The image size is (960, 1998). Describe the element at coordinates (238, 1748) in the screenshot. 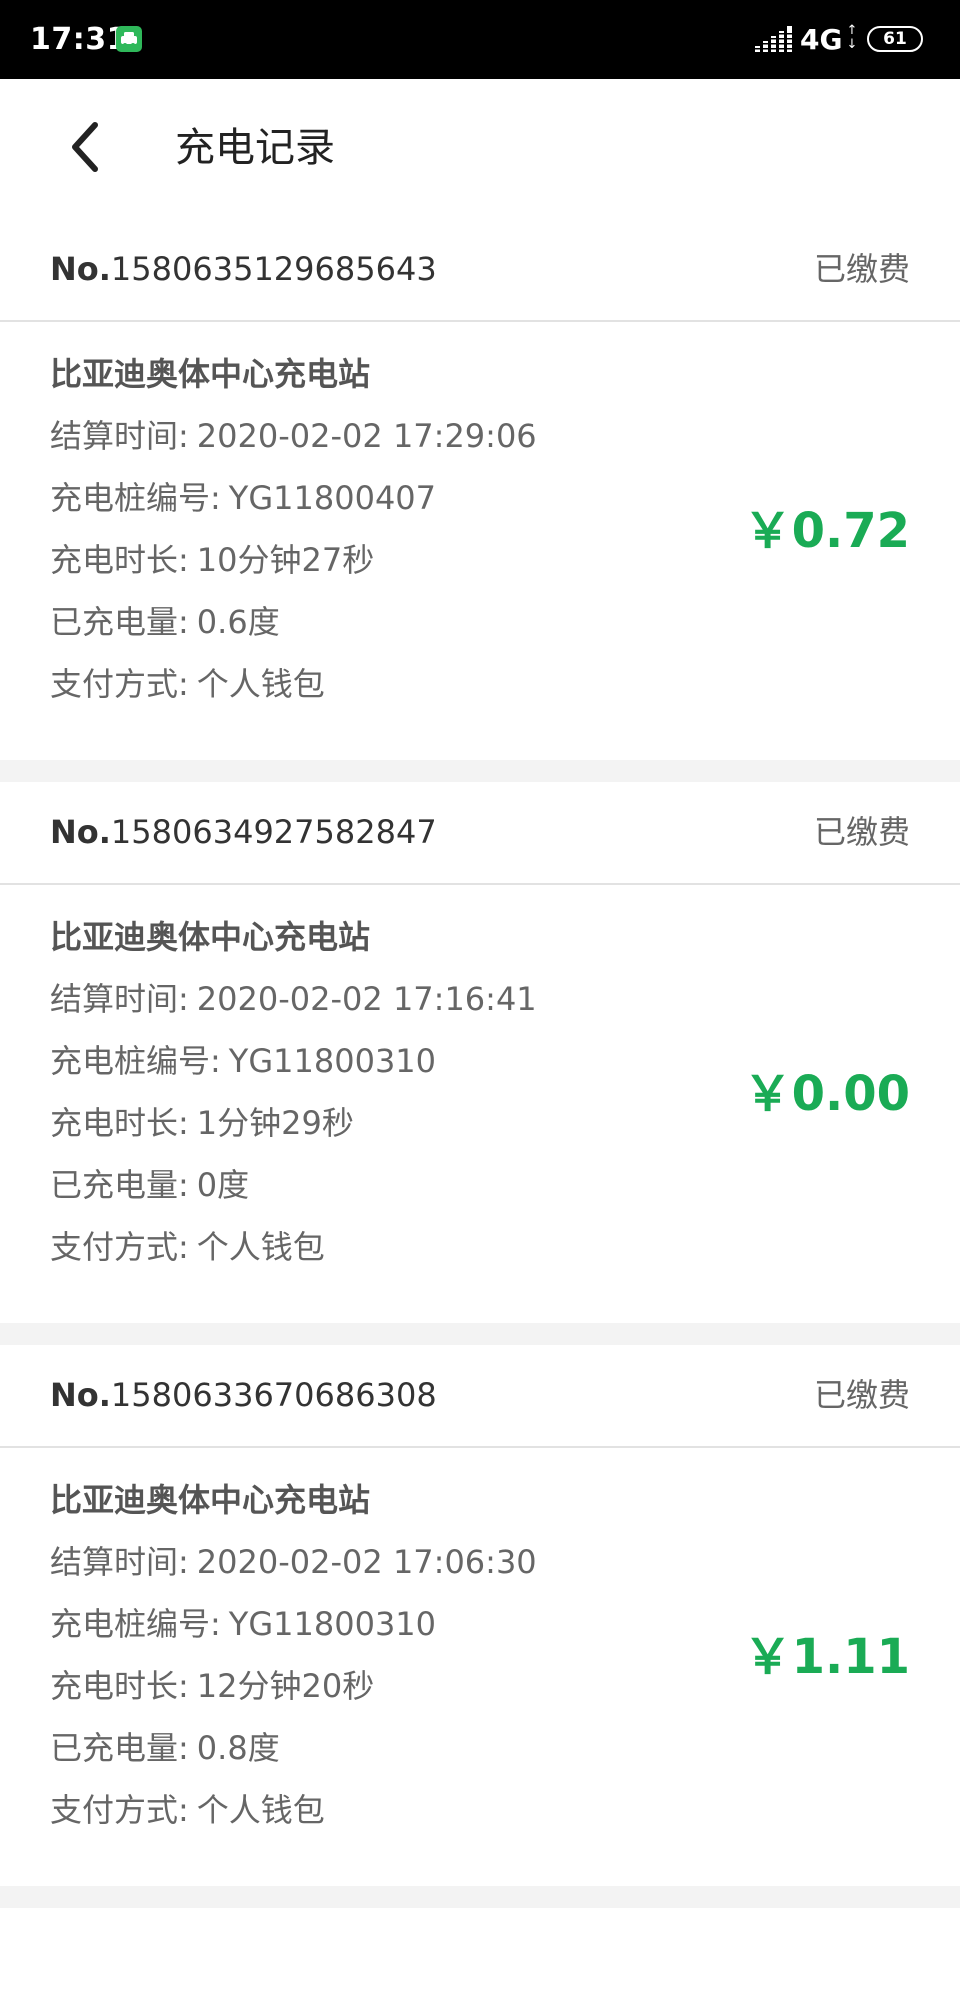

I see `energy-value: 0.8度` at that location.